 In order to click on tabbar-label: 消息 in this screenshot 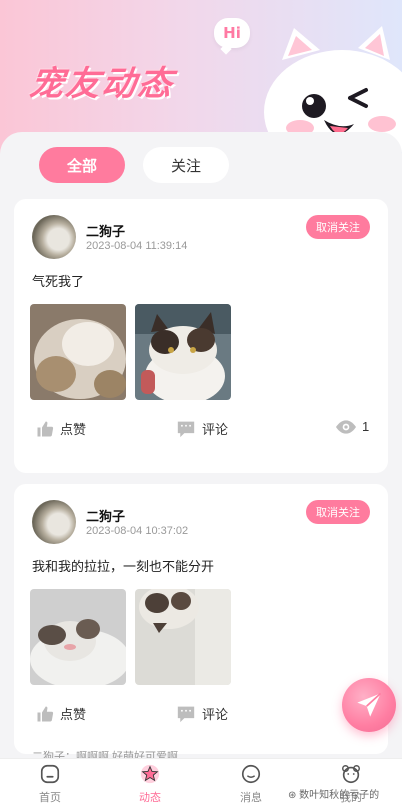, I will do `click(251, 798)`.